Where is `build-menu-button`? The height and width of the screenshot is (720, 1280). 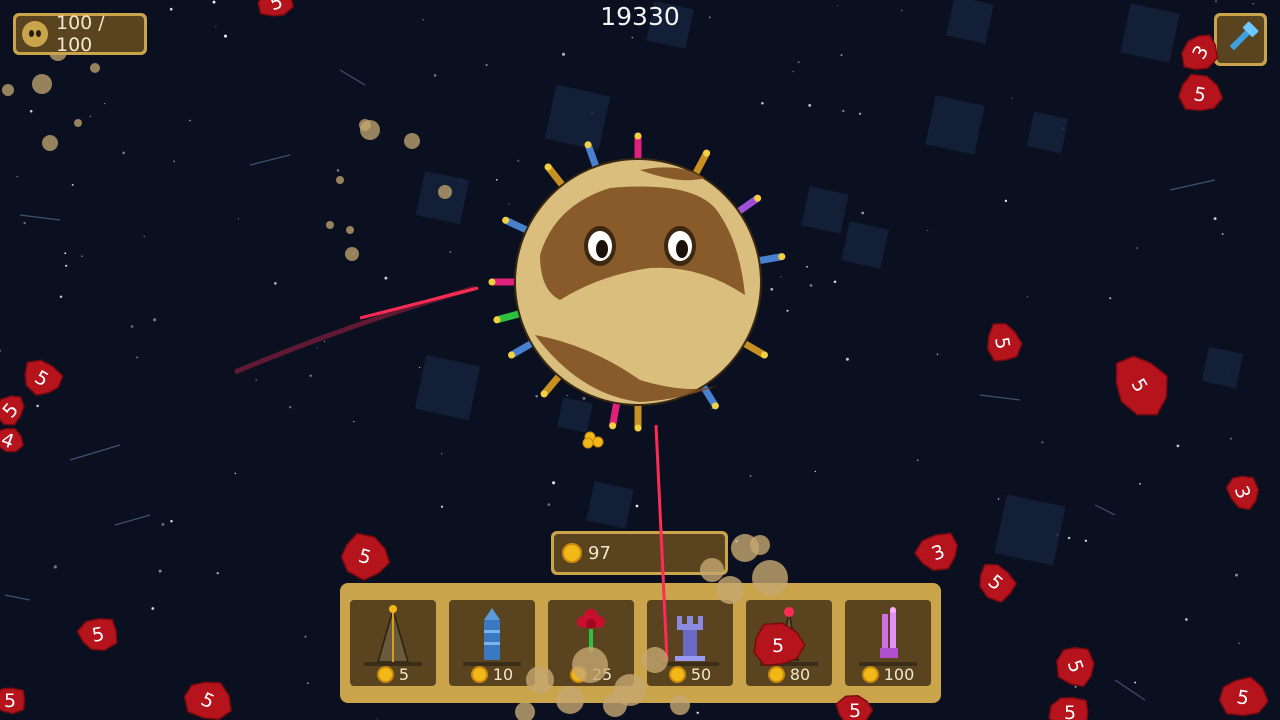 build-menu-button is located at coordinates (1240, 39).